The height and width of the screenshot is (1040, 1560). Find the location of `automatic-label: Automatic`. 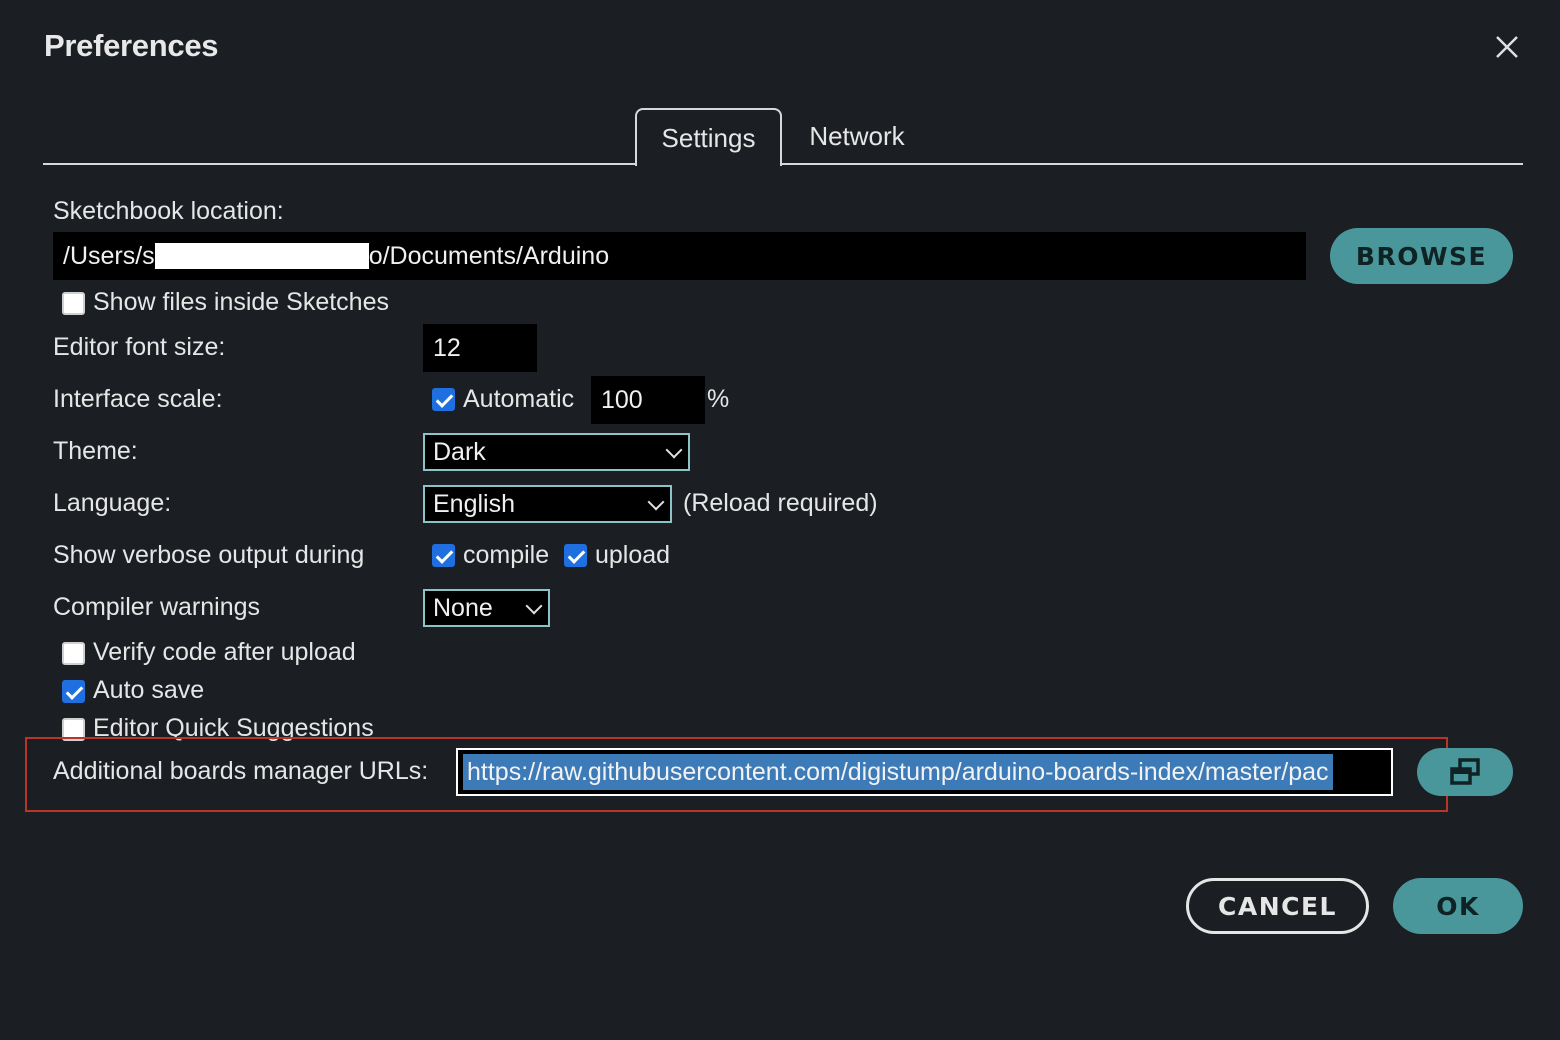

automatic-label: Automatic is located at coordinates (519, 399).